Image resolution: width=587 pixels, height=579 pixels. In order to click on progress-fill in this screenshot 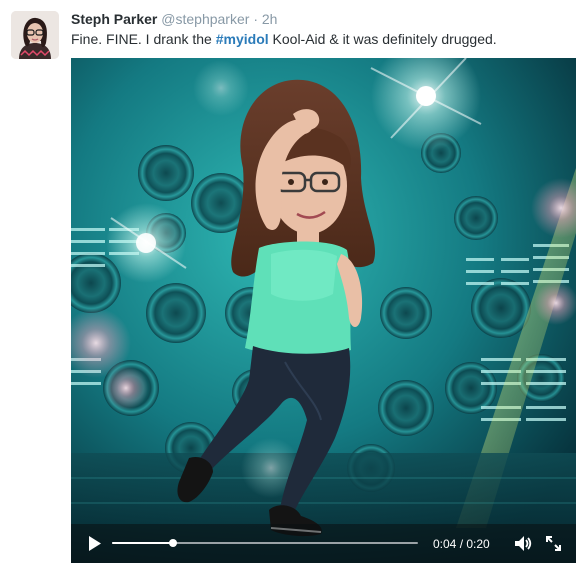, I will do `click(142, 543)`.